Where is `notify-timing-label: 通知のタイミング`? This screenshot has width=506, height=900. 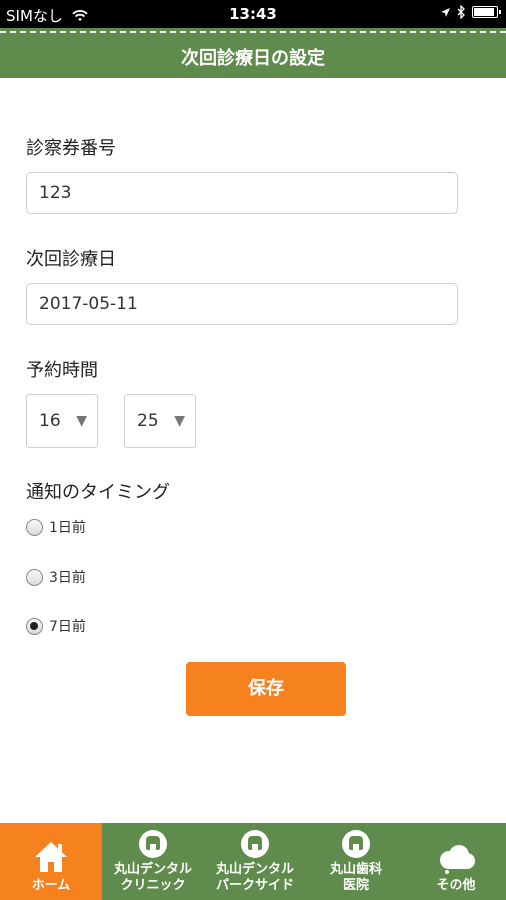 notify-timing-label: 通知のタイミング is located at coordinates (98, 492).